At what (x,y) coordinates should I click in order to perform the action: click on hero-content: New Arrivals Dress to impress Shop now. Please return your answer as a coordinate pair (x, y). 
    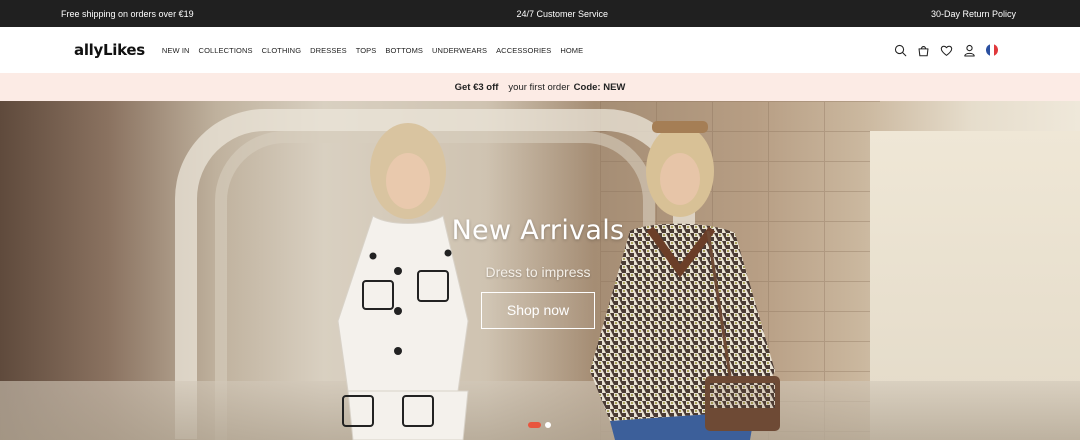
    Looking at the image, I should click on (538, 272).